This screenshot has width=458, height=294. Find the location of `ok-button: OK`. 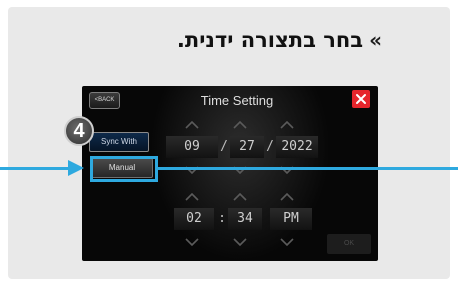

ok-button: OK is located at coordinates (349, 244).